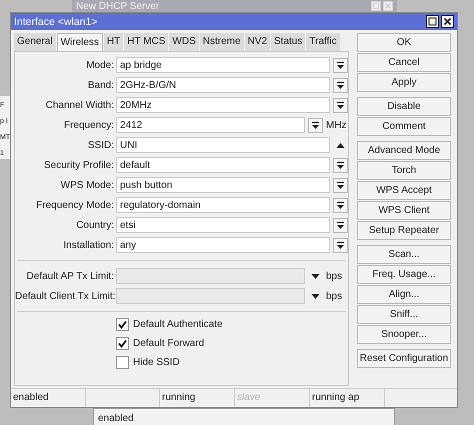 This screenshot has width=474, height=425. What do you see at coordinates (184, 42) in the screenshot?
I see `tab: WDS` at bounding box center [184, 42].